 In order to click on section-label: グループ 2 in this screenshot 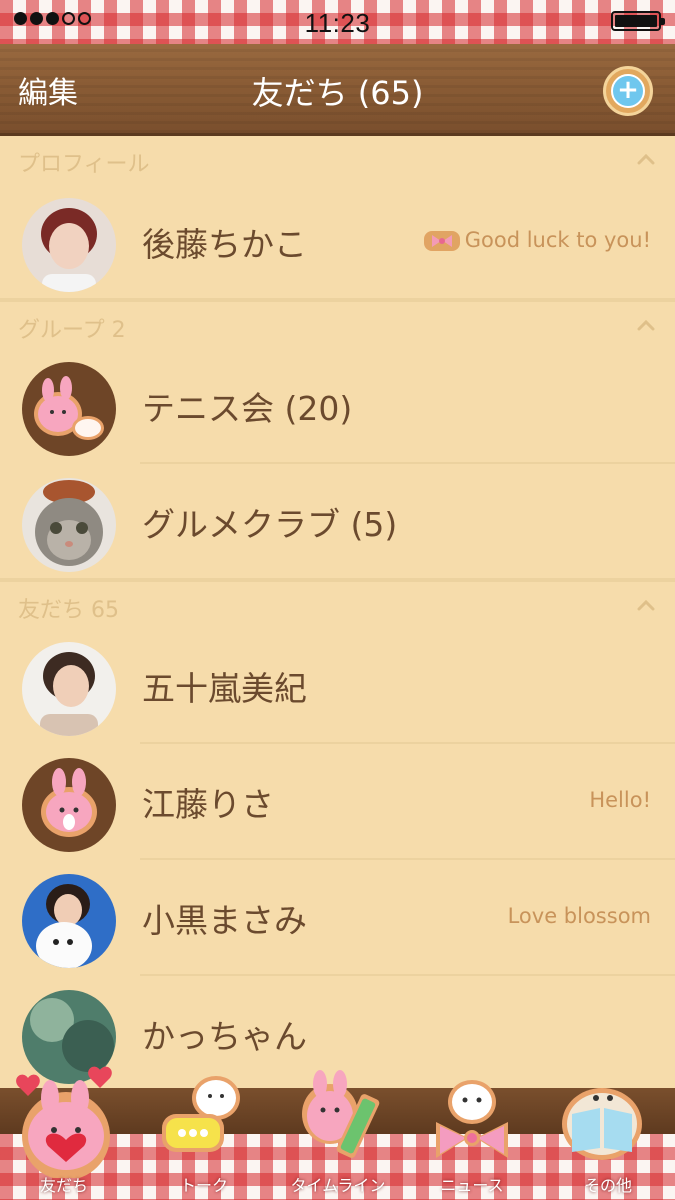, I will do `click(72, 330)`.